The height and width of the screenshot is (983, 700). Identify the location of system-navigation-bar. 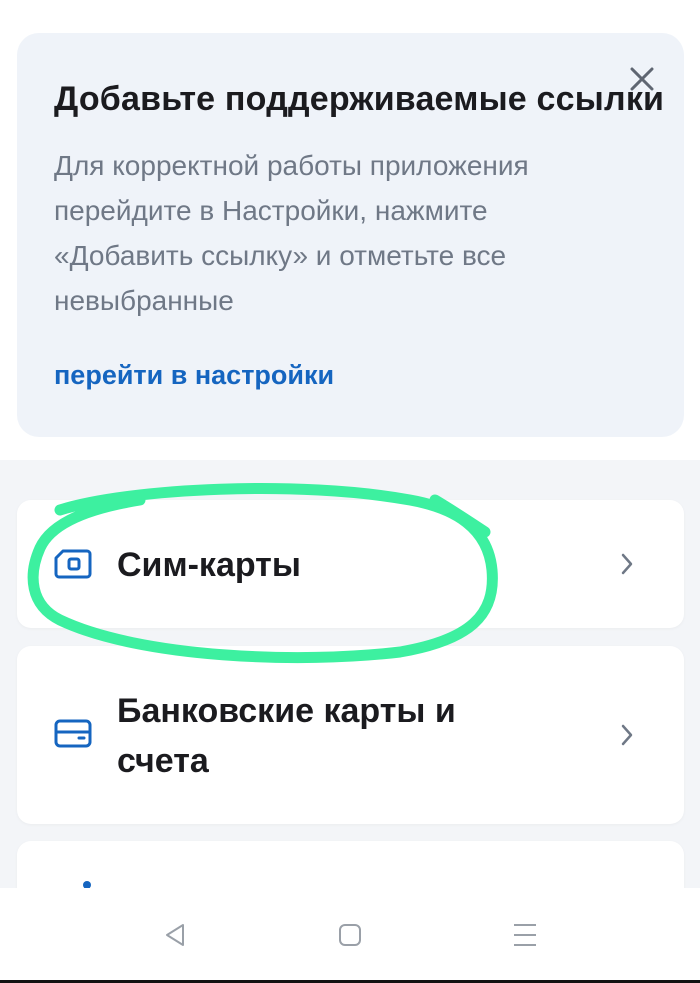
(350, 934).